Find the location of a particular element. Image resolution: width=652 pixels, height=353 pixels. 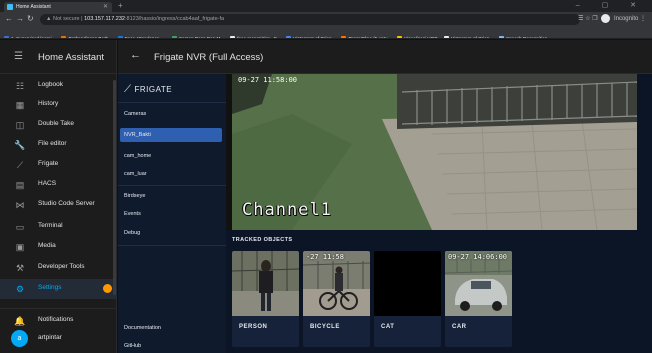

sidebar-item-label: Logbook is located at coordinates (50, 84).